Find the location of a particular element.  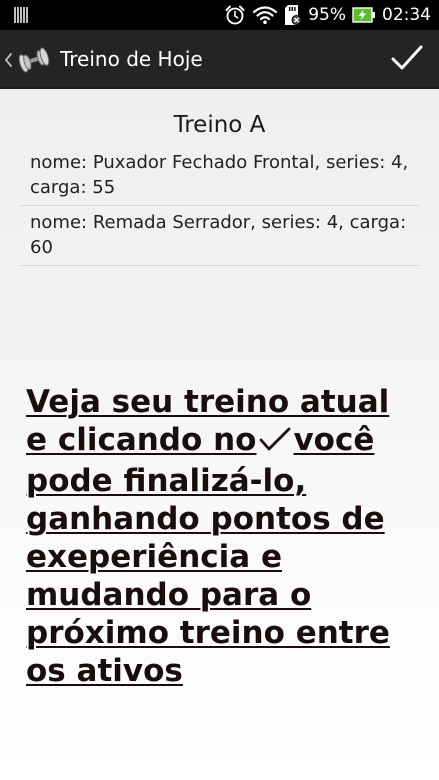

dumbbell-icon is located at coordinates (33, 60).